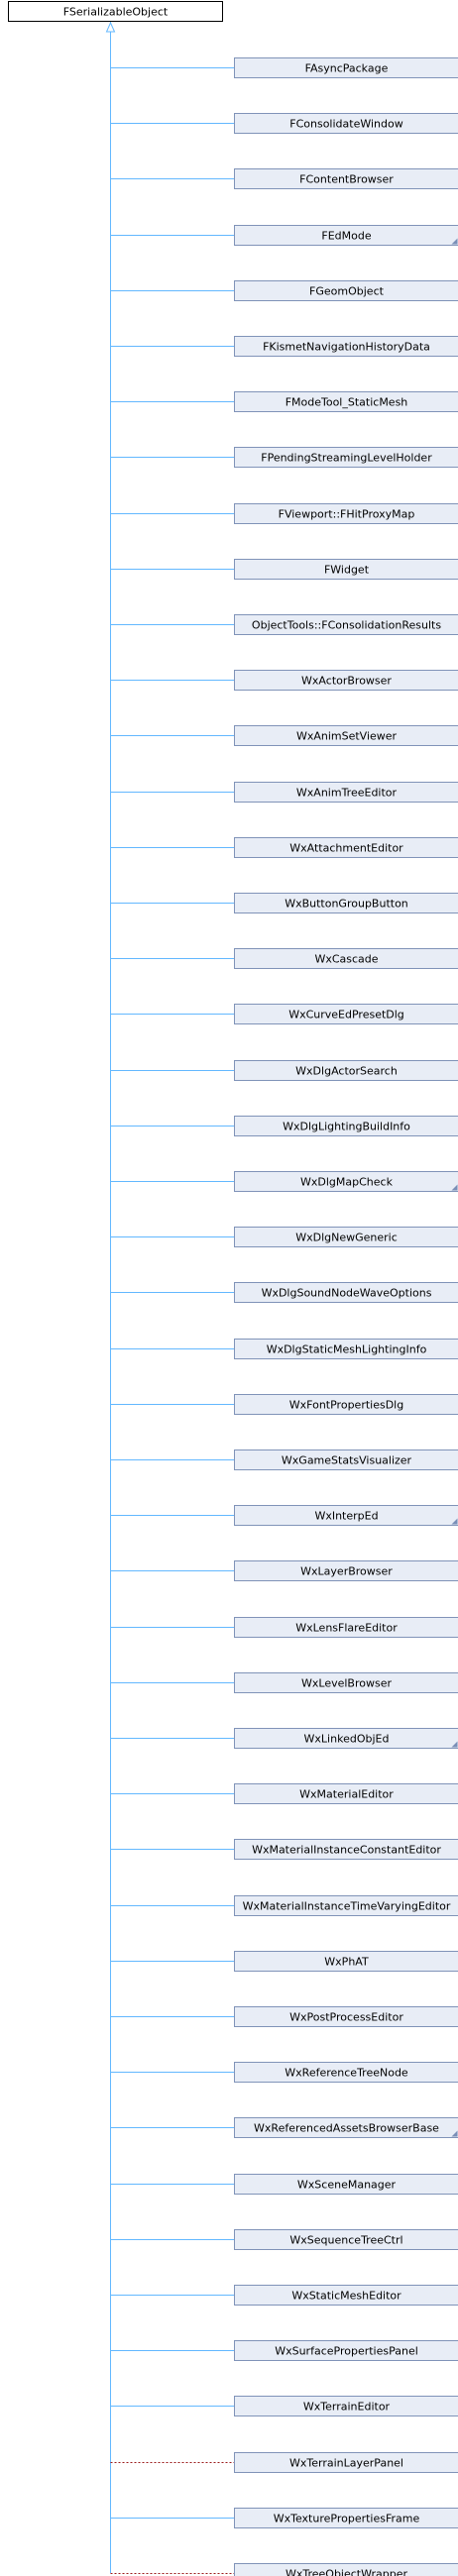 Image resolution: width=458 pixels, height=2576 pixels. I want to click on derived-class-label: WxPhAT, so click(346, 1962).